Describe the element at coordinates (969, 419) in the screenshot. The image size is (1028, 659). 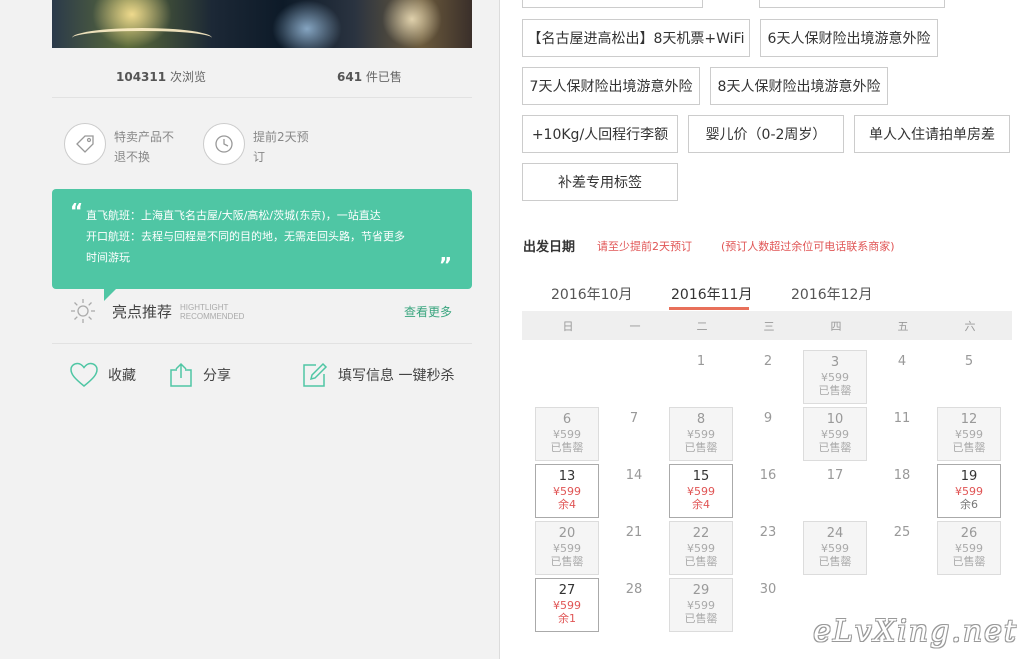
I see `day-number: 12` at that location.